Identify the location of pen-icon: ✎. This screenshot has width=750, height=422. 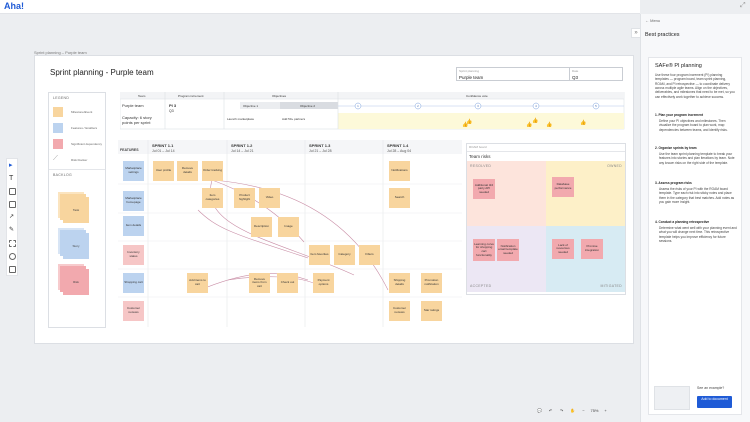
(12, 230).